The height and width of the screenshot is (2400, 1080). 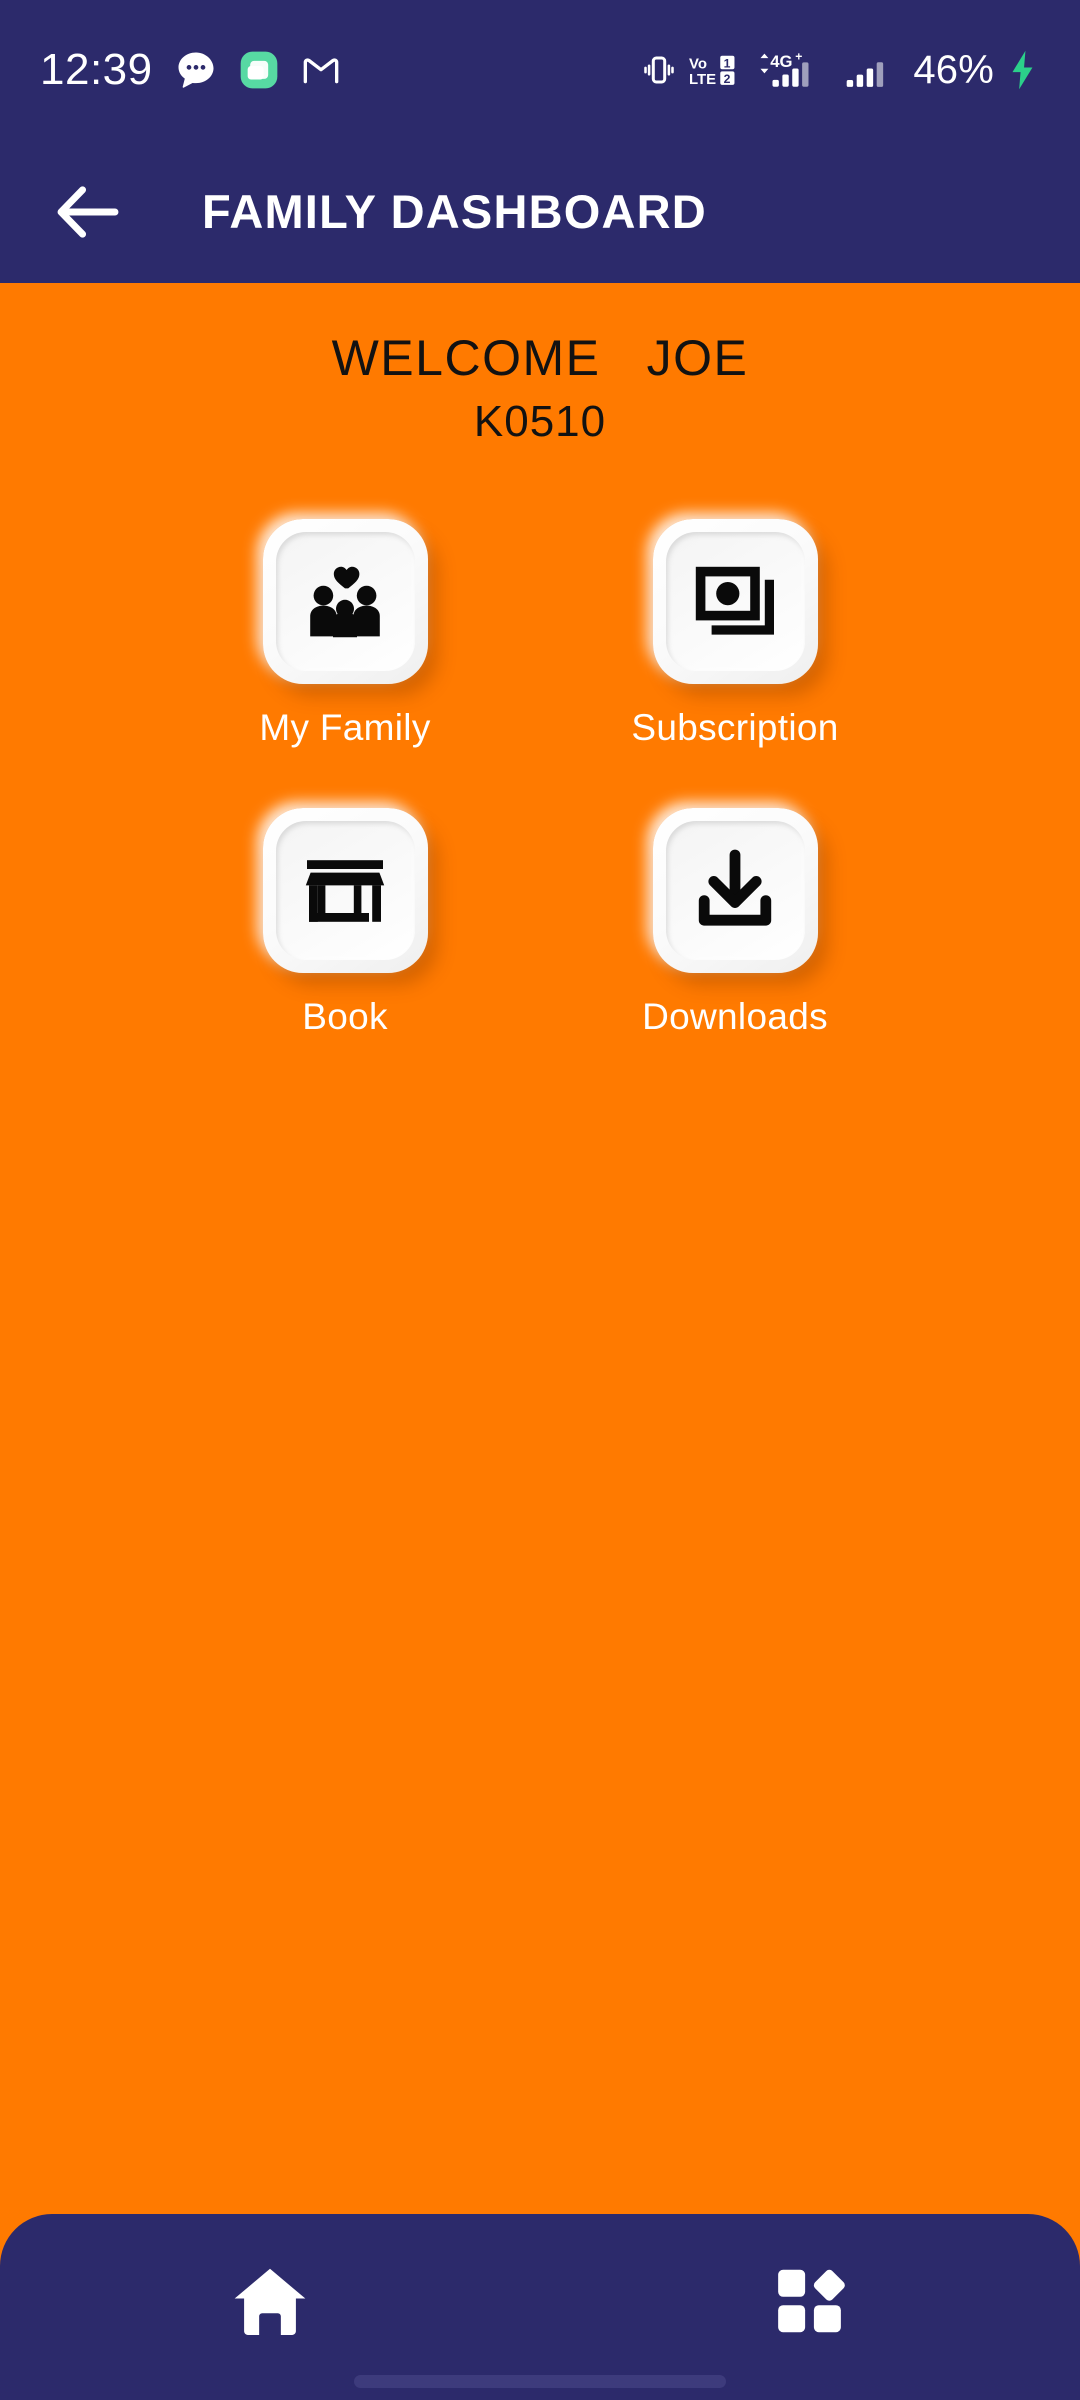 I want to click on subscription-label: Subscription, so click(x=735, y=727).